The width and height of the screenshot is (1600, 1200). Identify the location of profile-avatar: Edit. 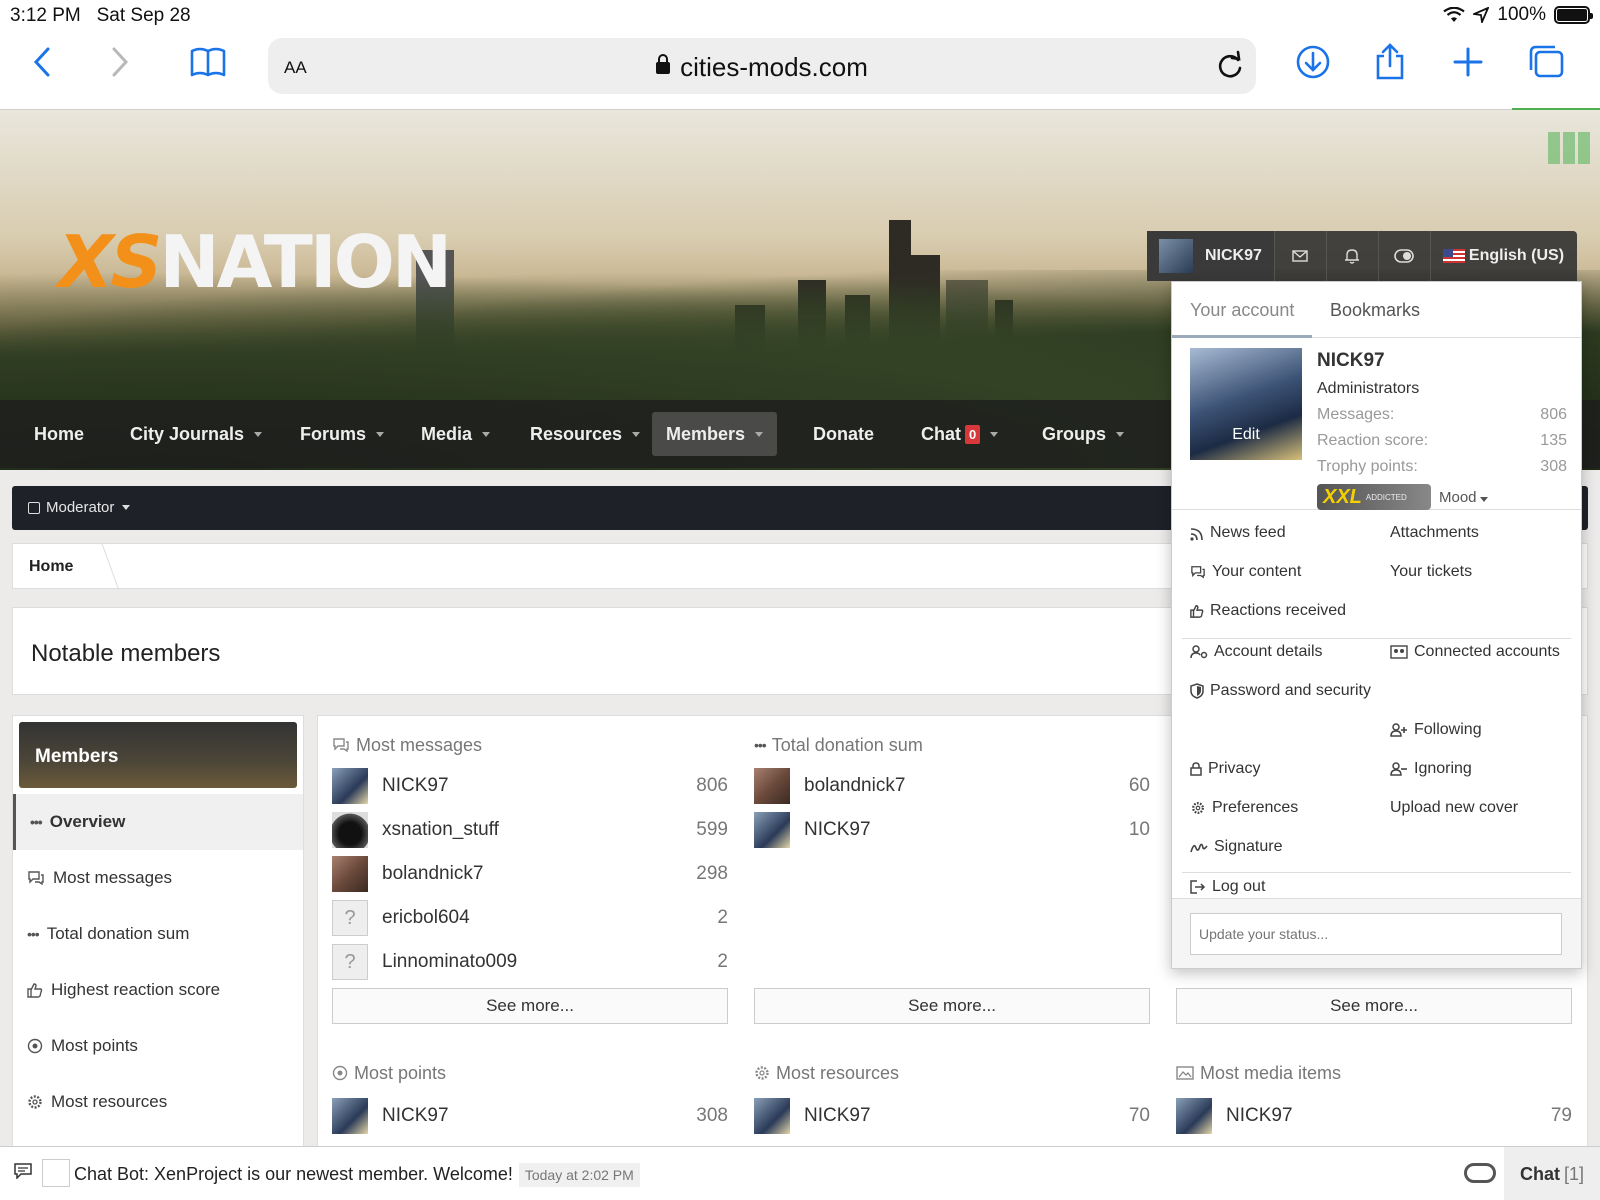
(1246, 404).